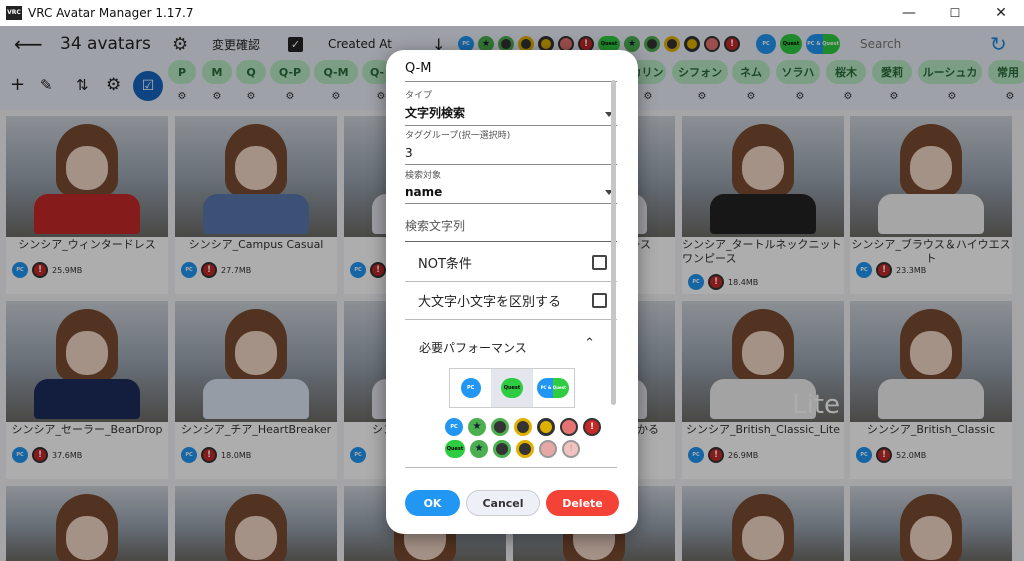 The image size is (1024, 561). Describe the element at coordinates (500, 427) in the screenshot. I see `excellent-rank-icon` at that location.